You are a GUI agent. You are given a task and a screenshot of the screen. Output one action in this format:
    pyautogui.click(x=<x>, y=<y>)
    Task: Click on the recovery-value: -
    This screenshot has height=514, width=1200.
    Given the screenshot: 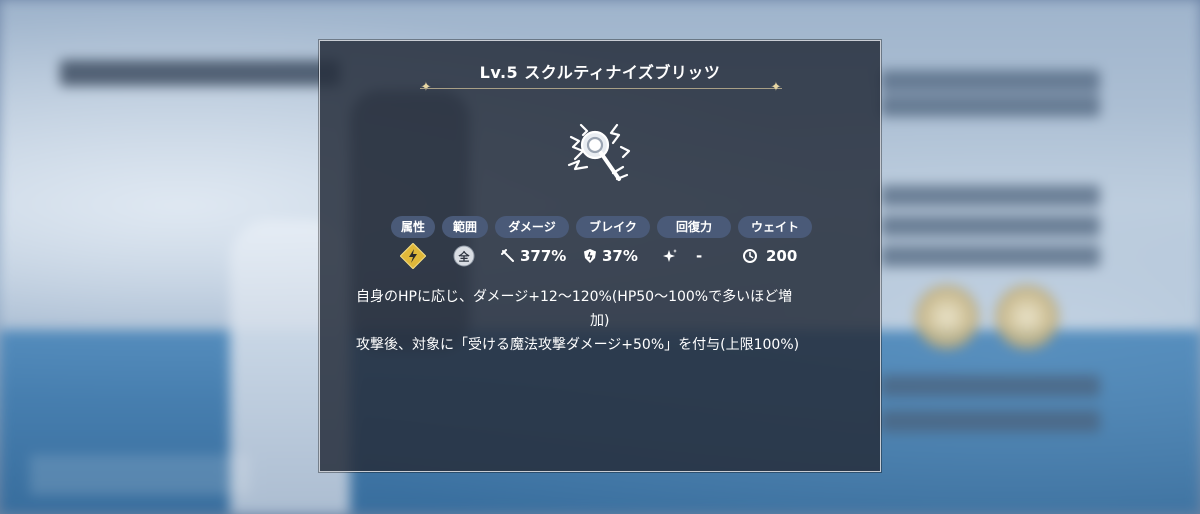 What is the action you would take?
    pyautogui.click(x=699, y=256)
    